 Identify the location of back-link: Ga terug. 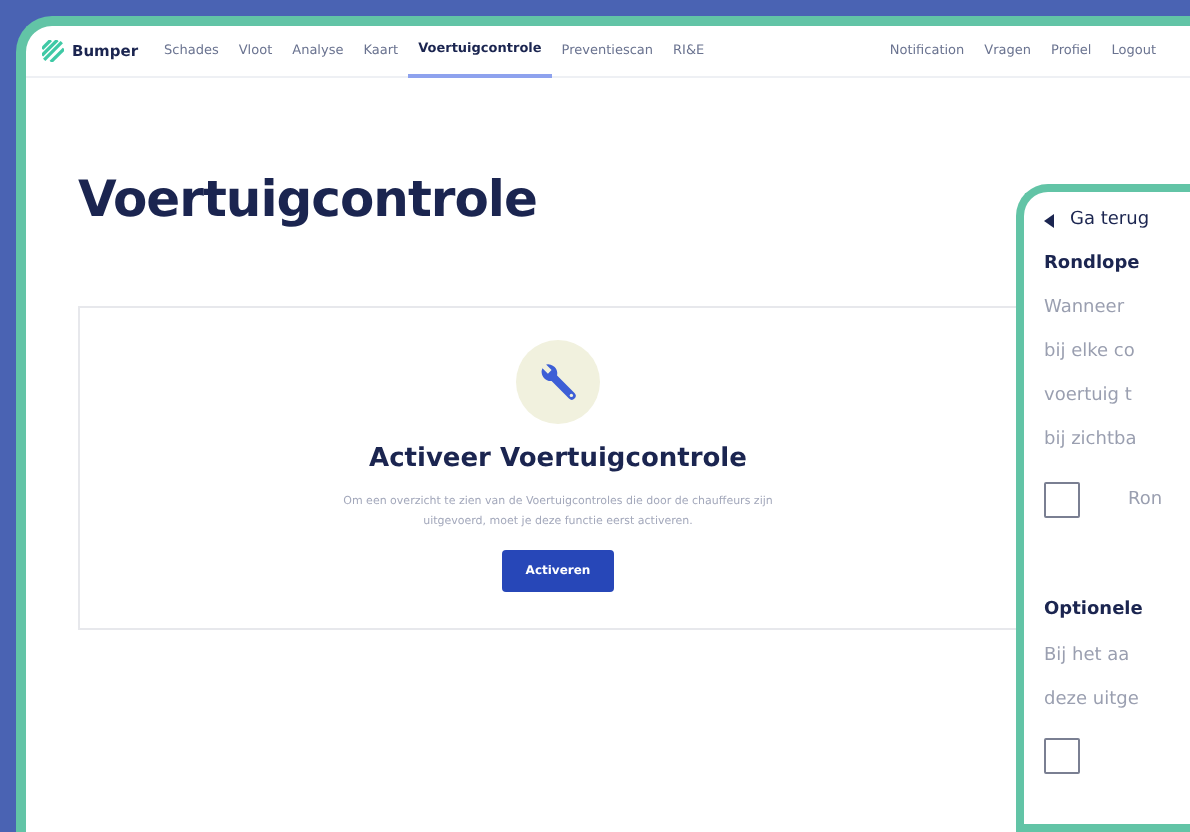
(1117, 221).